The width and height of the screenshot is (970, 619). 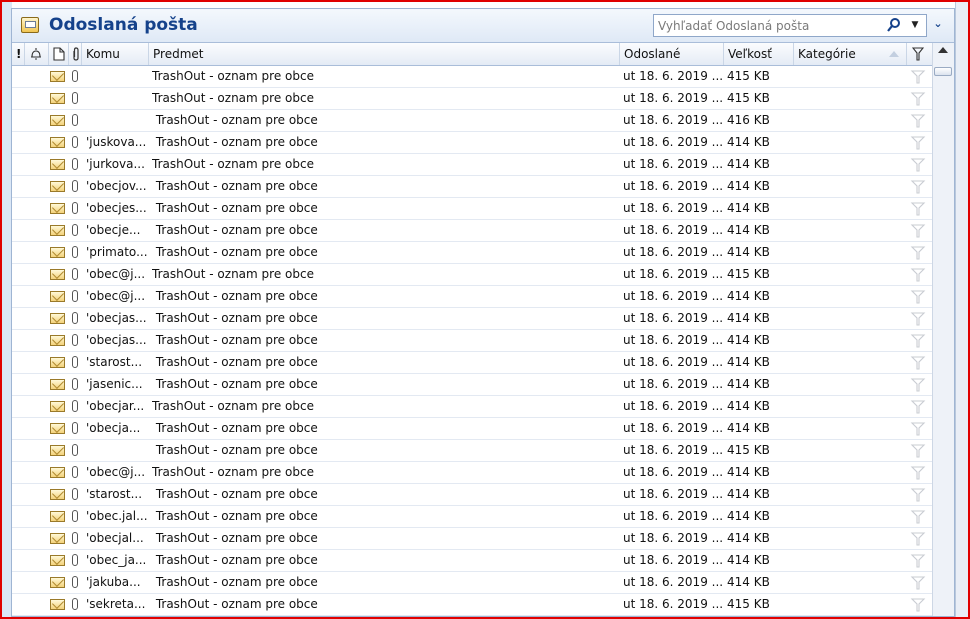 What do you see at coordinates (894, 25) in the screenshot?
I see `search-icon` at bounding box center [894, 25].